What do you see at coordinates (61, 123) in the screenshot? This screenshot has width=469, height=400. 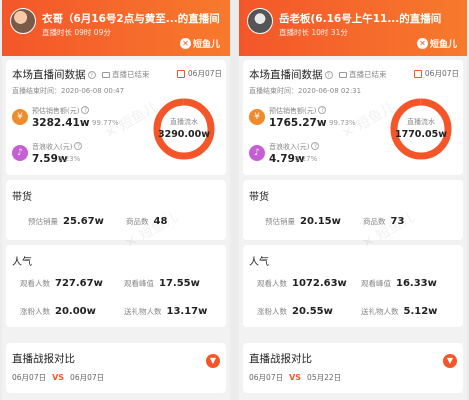 I see `sales-value: 3282.41w` at bounding box center [61, 123].